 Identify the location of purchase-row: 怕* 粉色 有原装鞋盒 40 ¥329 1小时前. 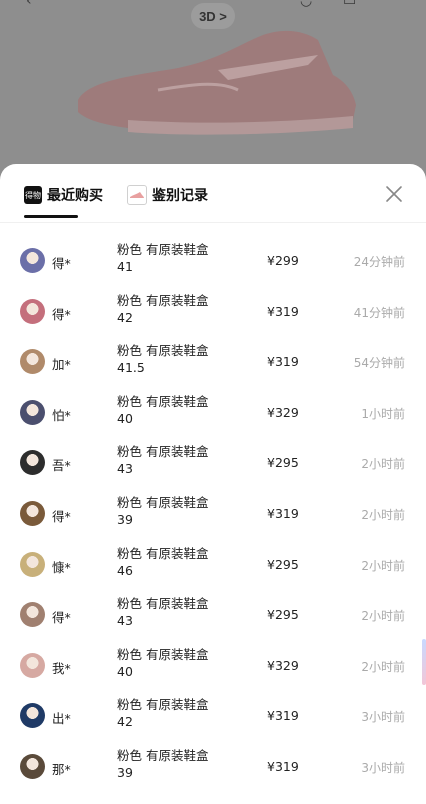
(213, 414).